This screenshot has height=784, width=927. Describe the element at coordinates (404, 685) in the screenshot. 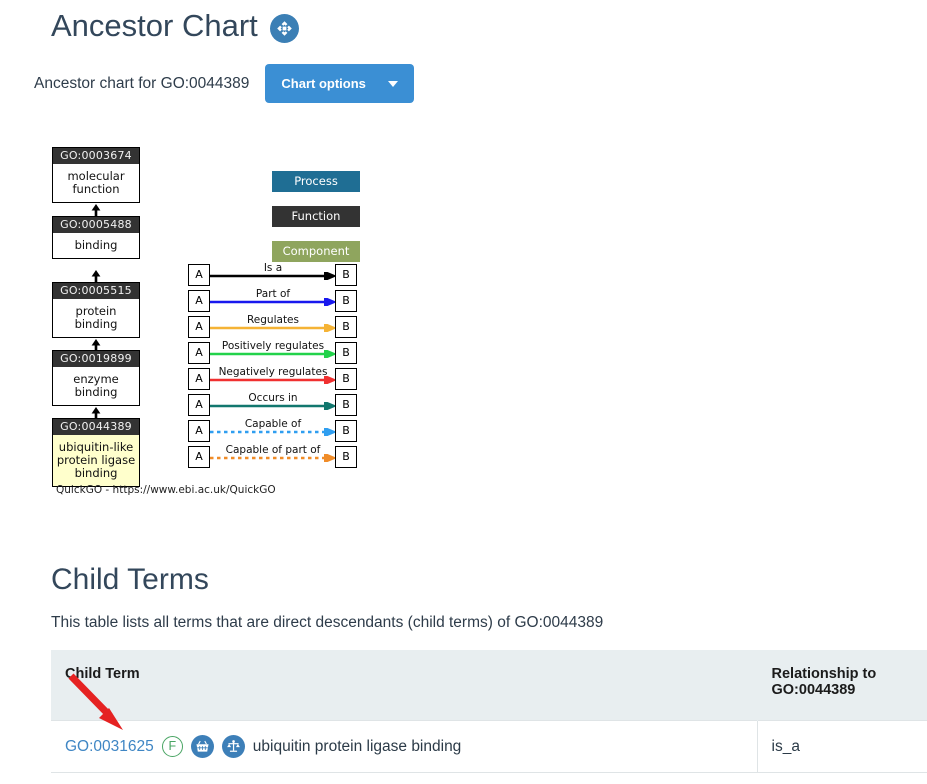

I see `column-header-child-term: Child Term` at that location.